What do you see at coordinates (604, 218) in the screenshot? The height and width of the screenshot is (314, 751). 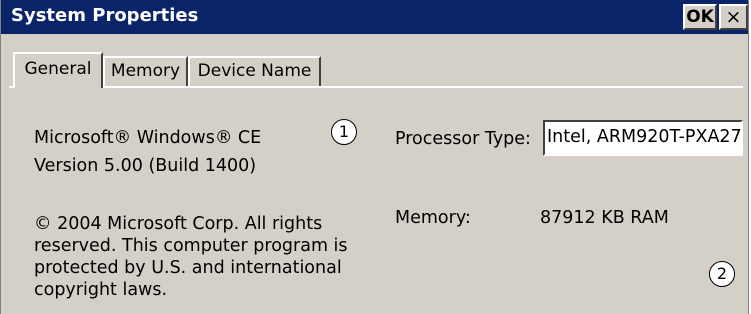 I see `memory-value: 87912 KB RAM` at bounding box center [604, 218].